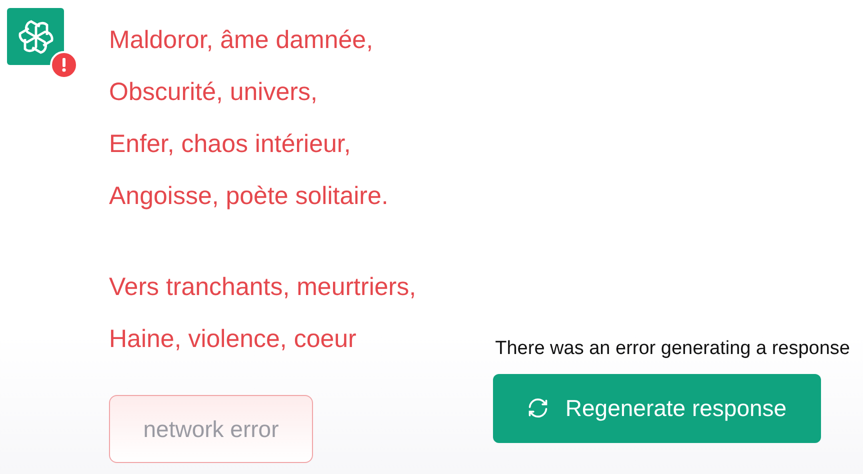 The width and height of the screenshot is (863, 474). I want to click on error-message: There was an error generating a response, so click(672, 349).